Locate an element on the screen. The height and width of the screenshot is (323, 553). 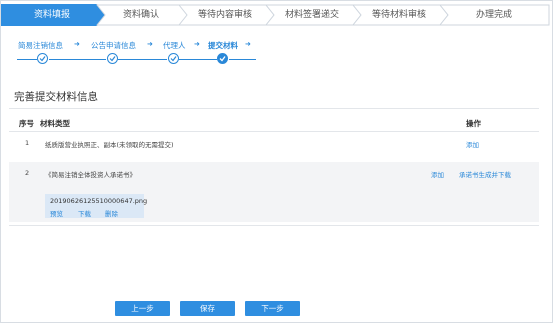
table-header: 序号 材料类型 操作 is located at coordinates (274, 122).